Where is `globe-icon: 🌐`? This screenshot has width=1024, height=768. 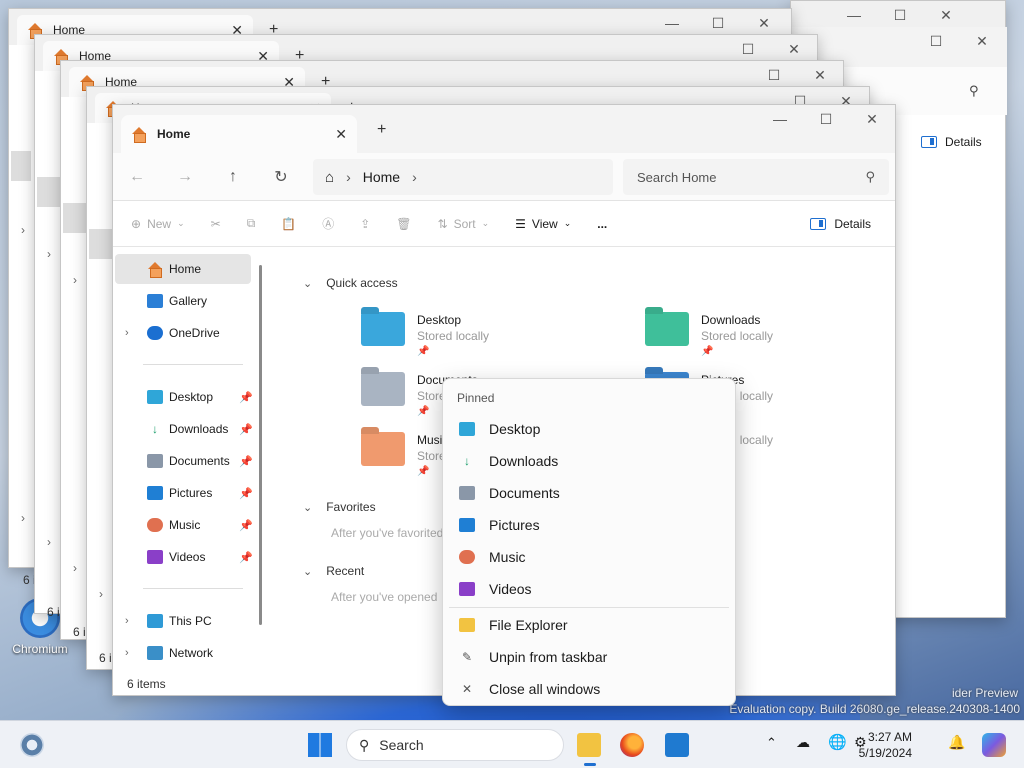 globe-icon: 🌐 is located at coordinates (837, 742).